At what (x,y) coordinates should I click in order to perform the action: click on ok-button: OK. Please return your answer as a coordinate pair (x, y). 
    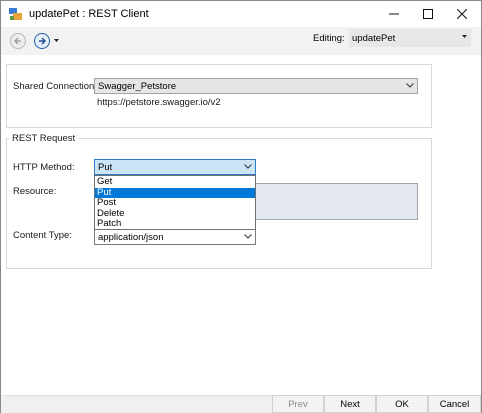
    Looking at the image, I should click on (402, 404).